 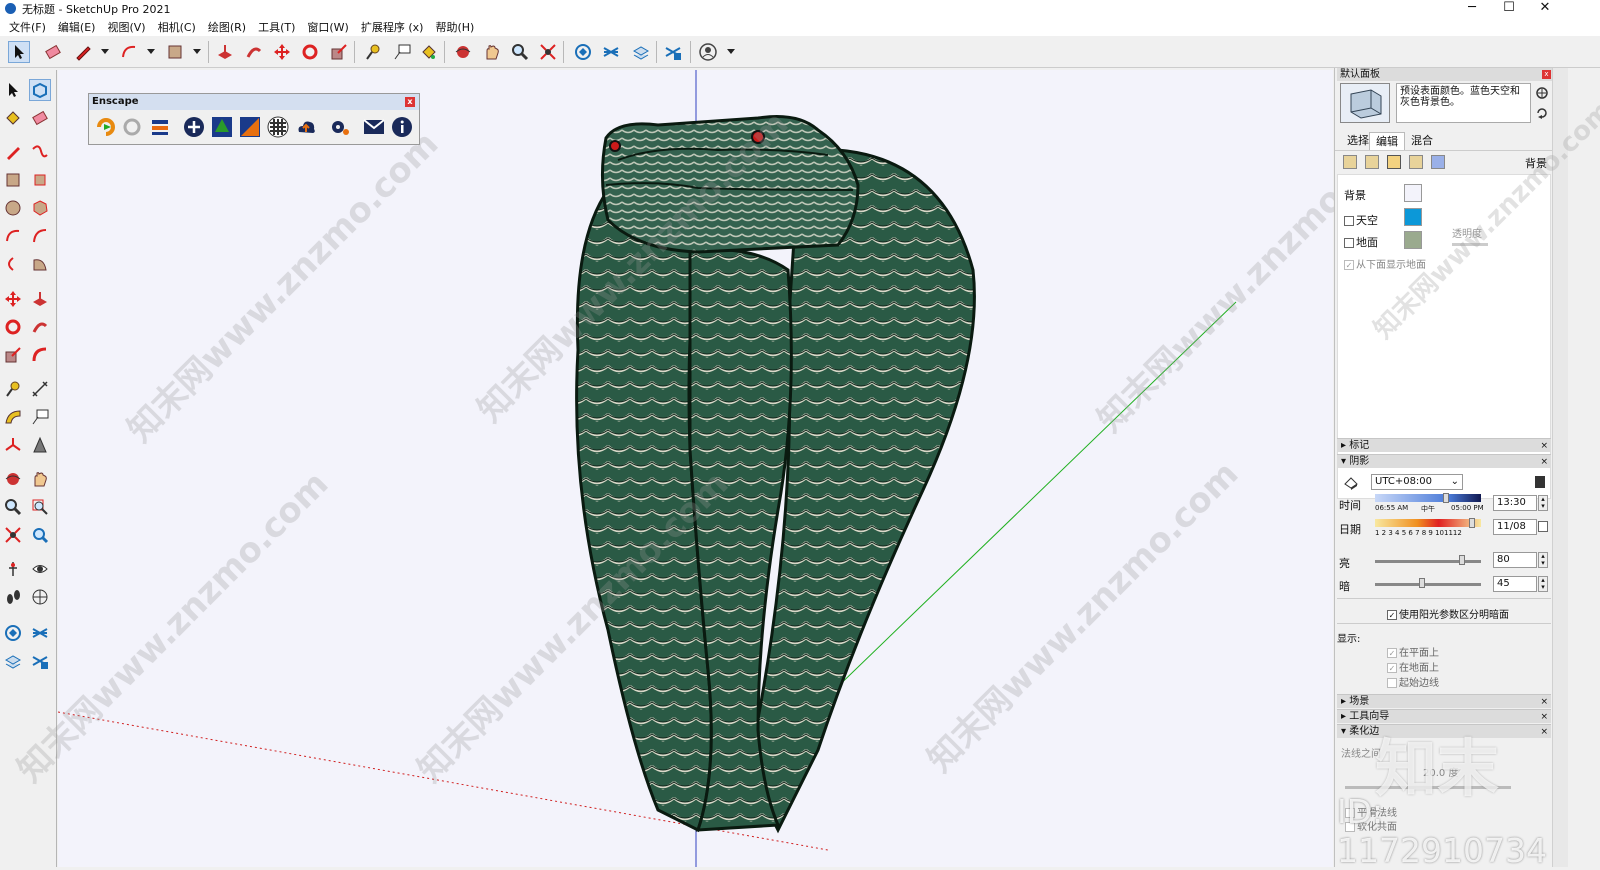 I want to click on enscape-add-icon, so click(x=194, y=127).